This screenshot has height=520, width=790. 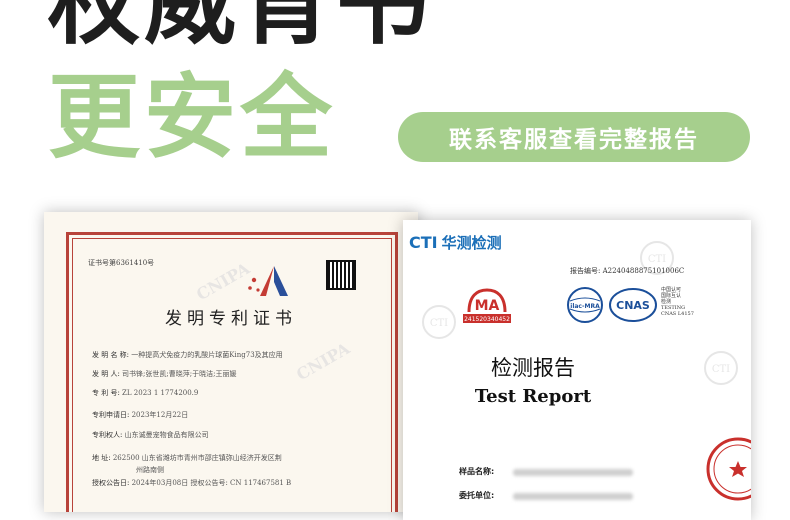 I want to click on cma-label: MA, so click(x=487, y=306).